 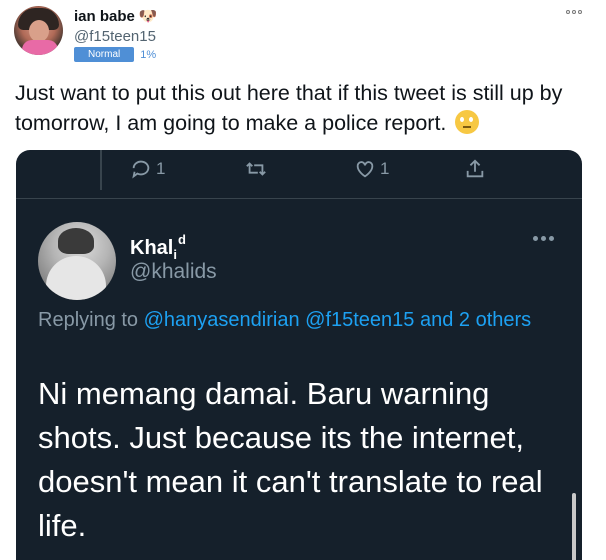 What do you see at coordinates (299, 198) in the screenshot?
I see `divider` at bounding box center [299, 198].